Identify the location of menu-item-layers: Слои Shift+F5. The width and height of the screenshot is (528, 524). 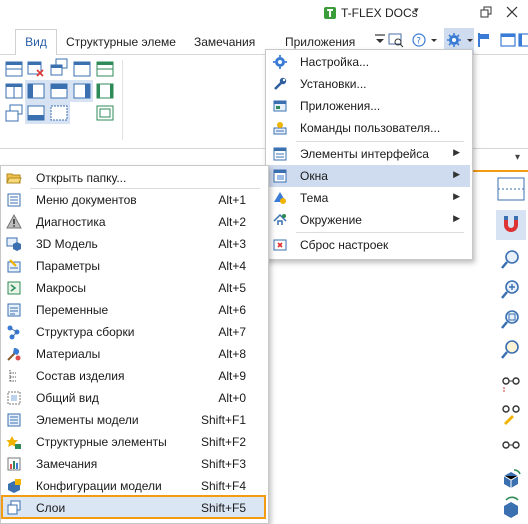
(133, 508).